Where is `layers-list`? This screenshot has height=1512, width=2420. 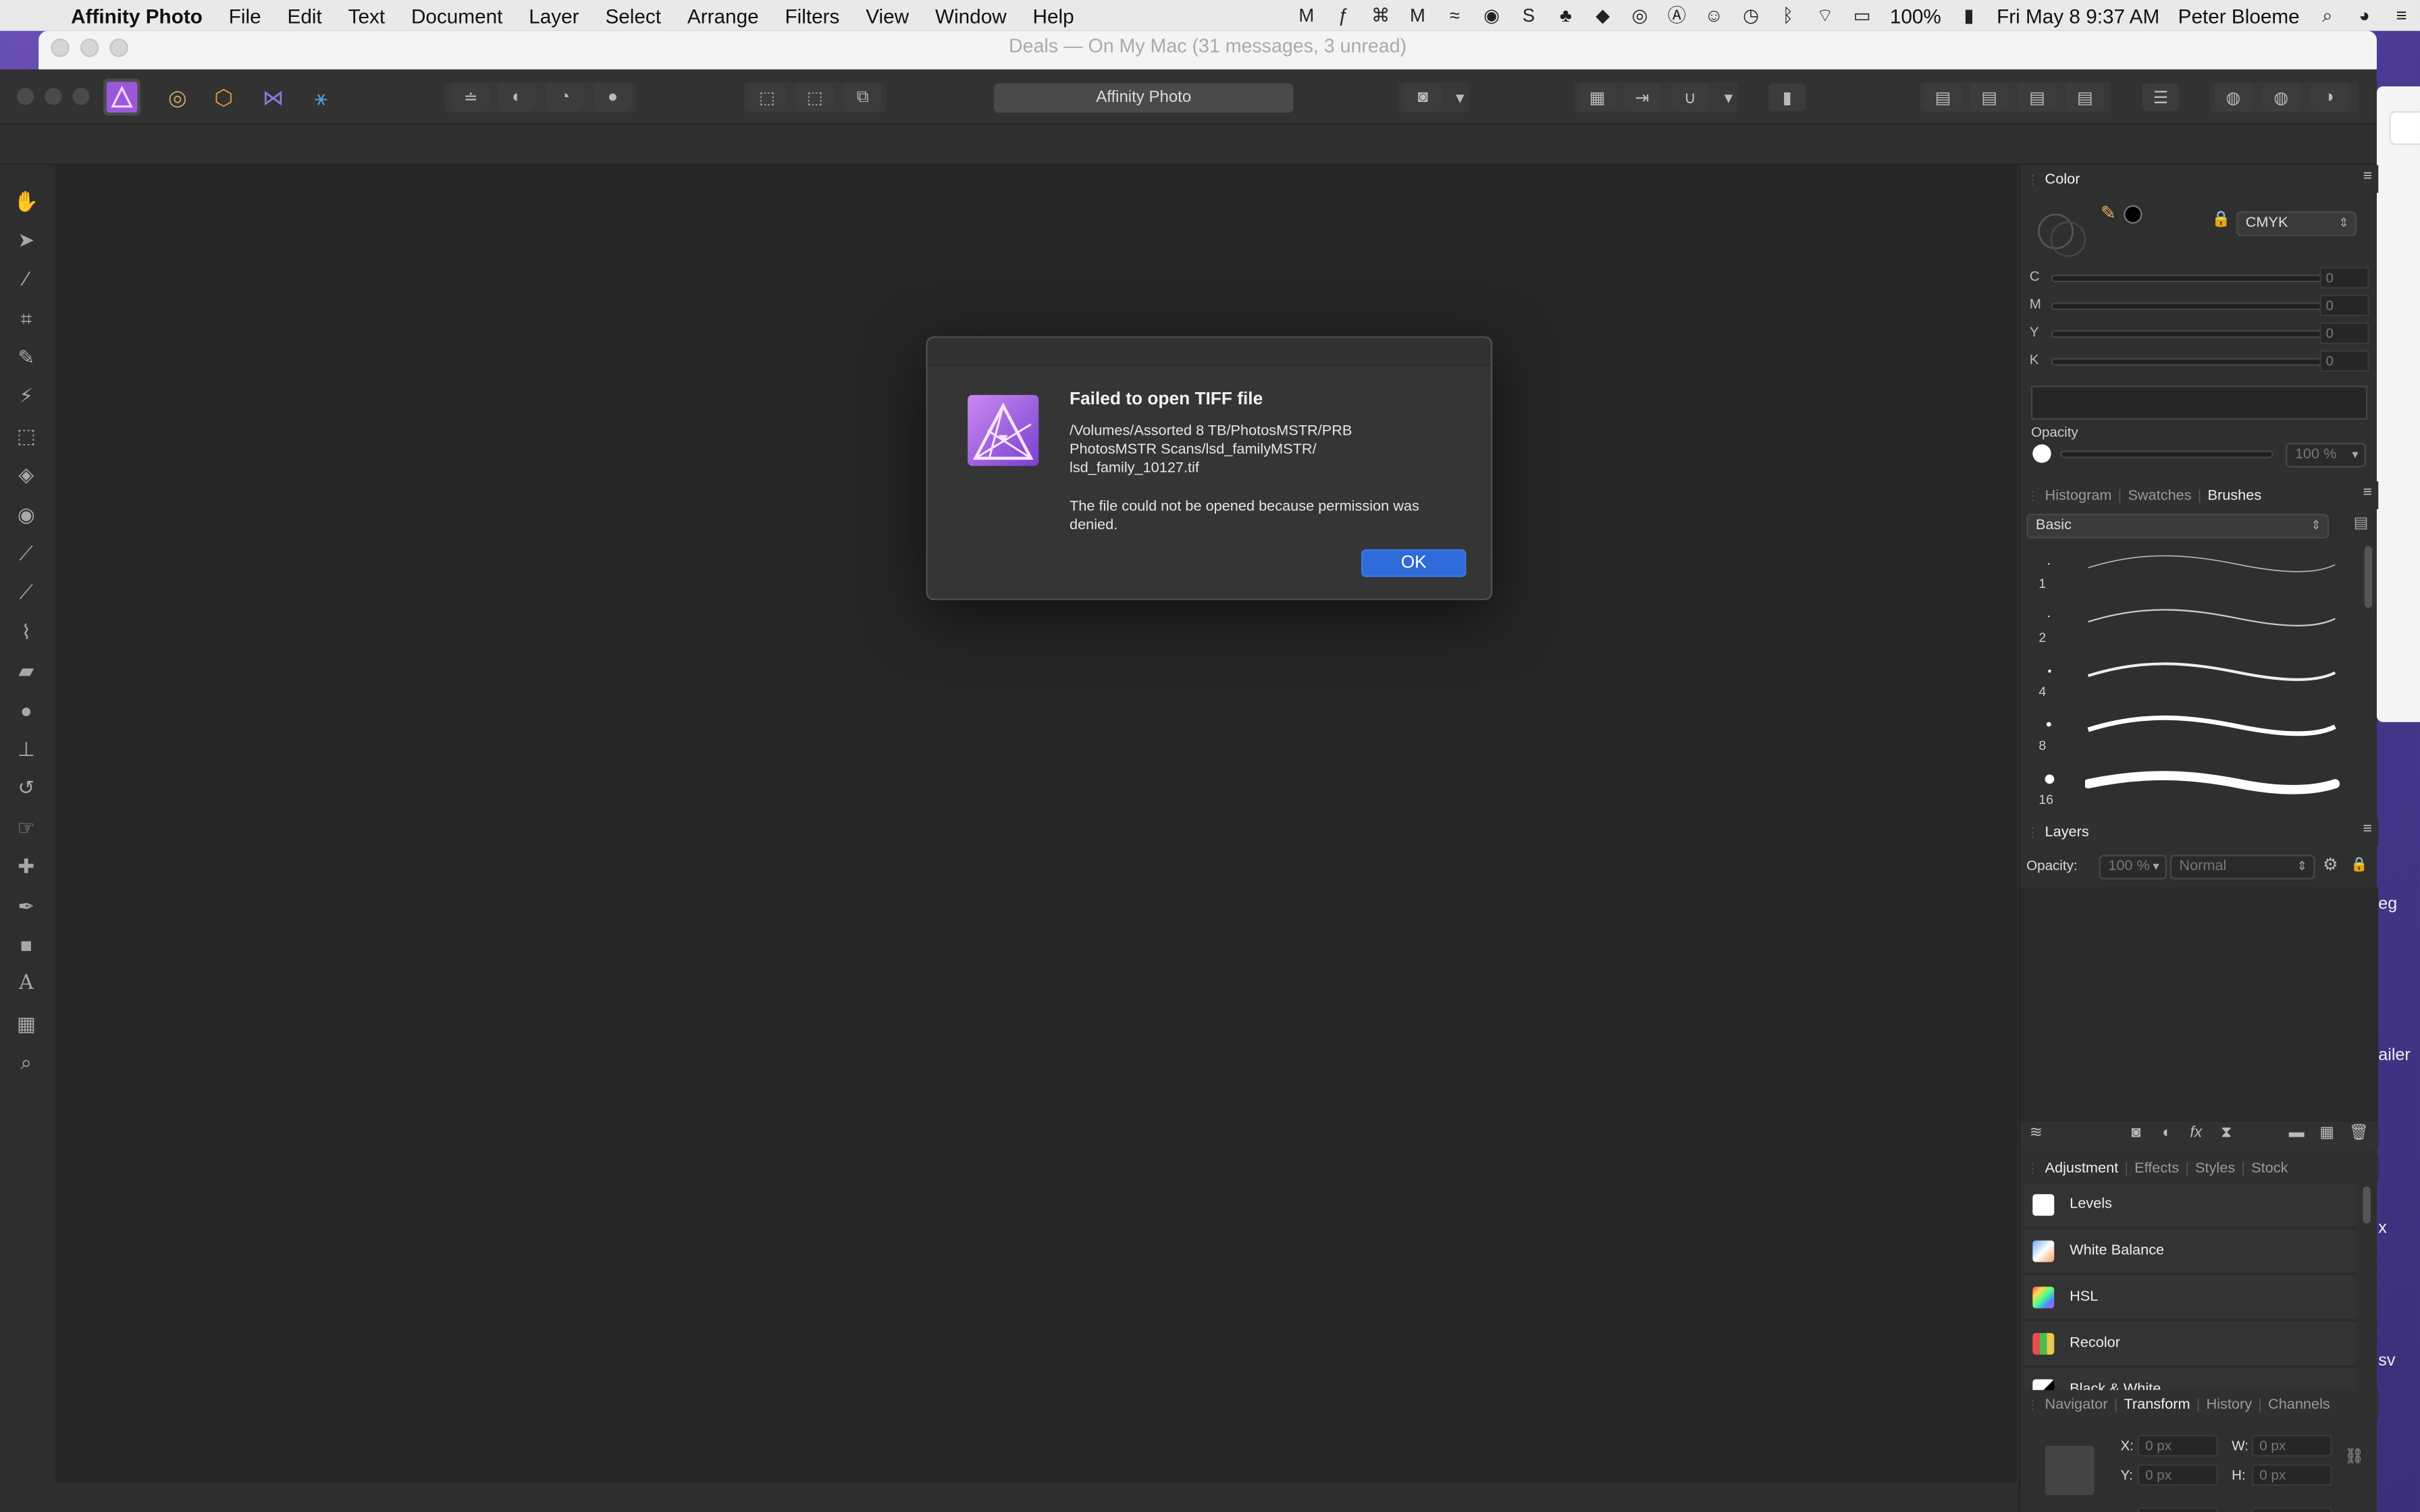
layers-list is located at coordinates (2199, 1004).